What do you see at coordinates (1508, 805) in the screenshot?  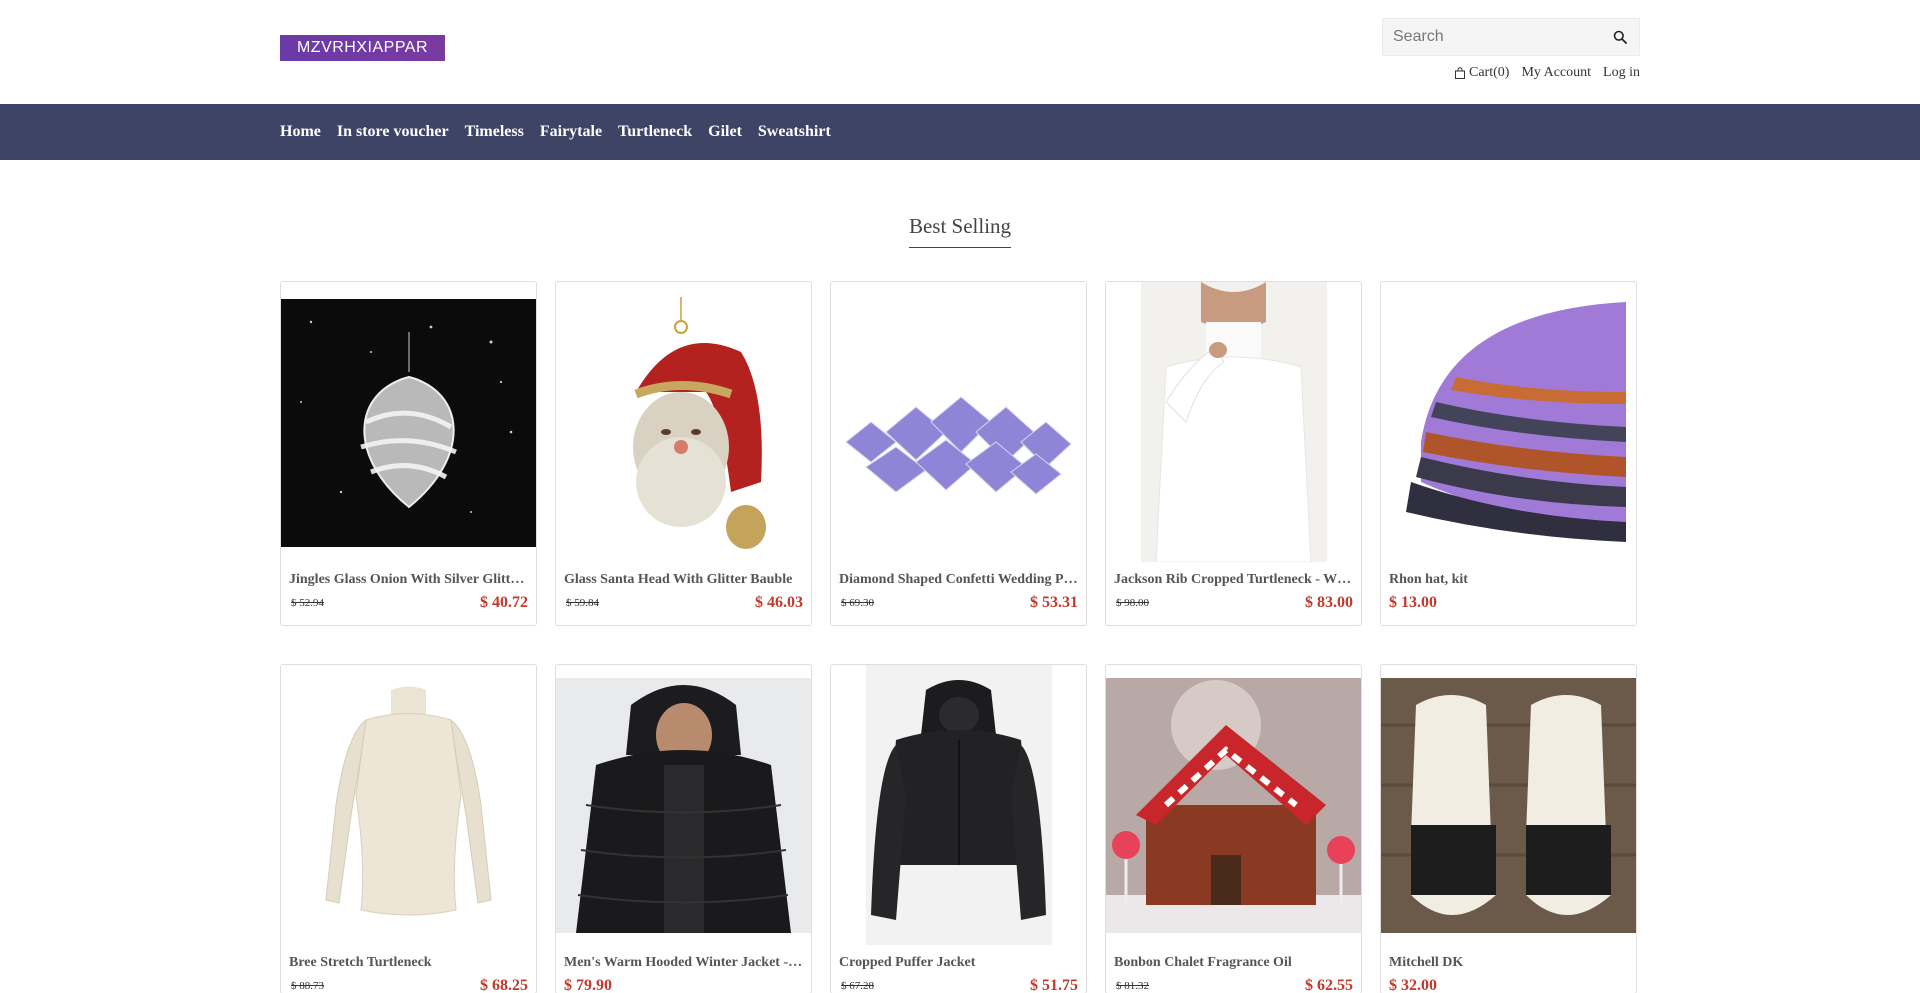 I see `product-image-yarn-skeins` at bounding box center [1508, 805].